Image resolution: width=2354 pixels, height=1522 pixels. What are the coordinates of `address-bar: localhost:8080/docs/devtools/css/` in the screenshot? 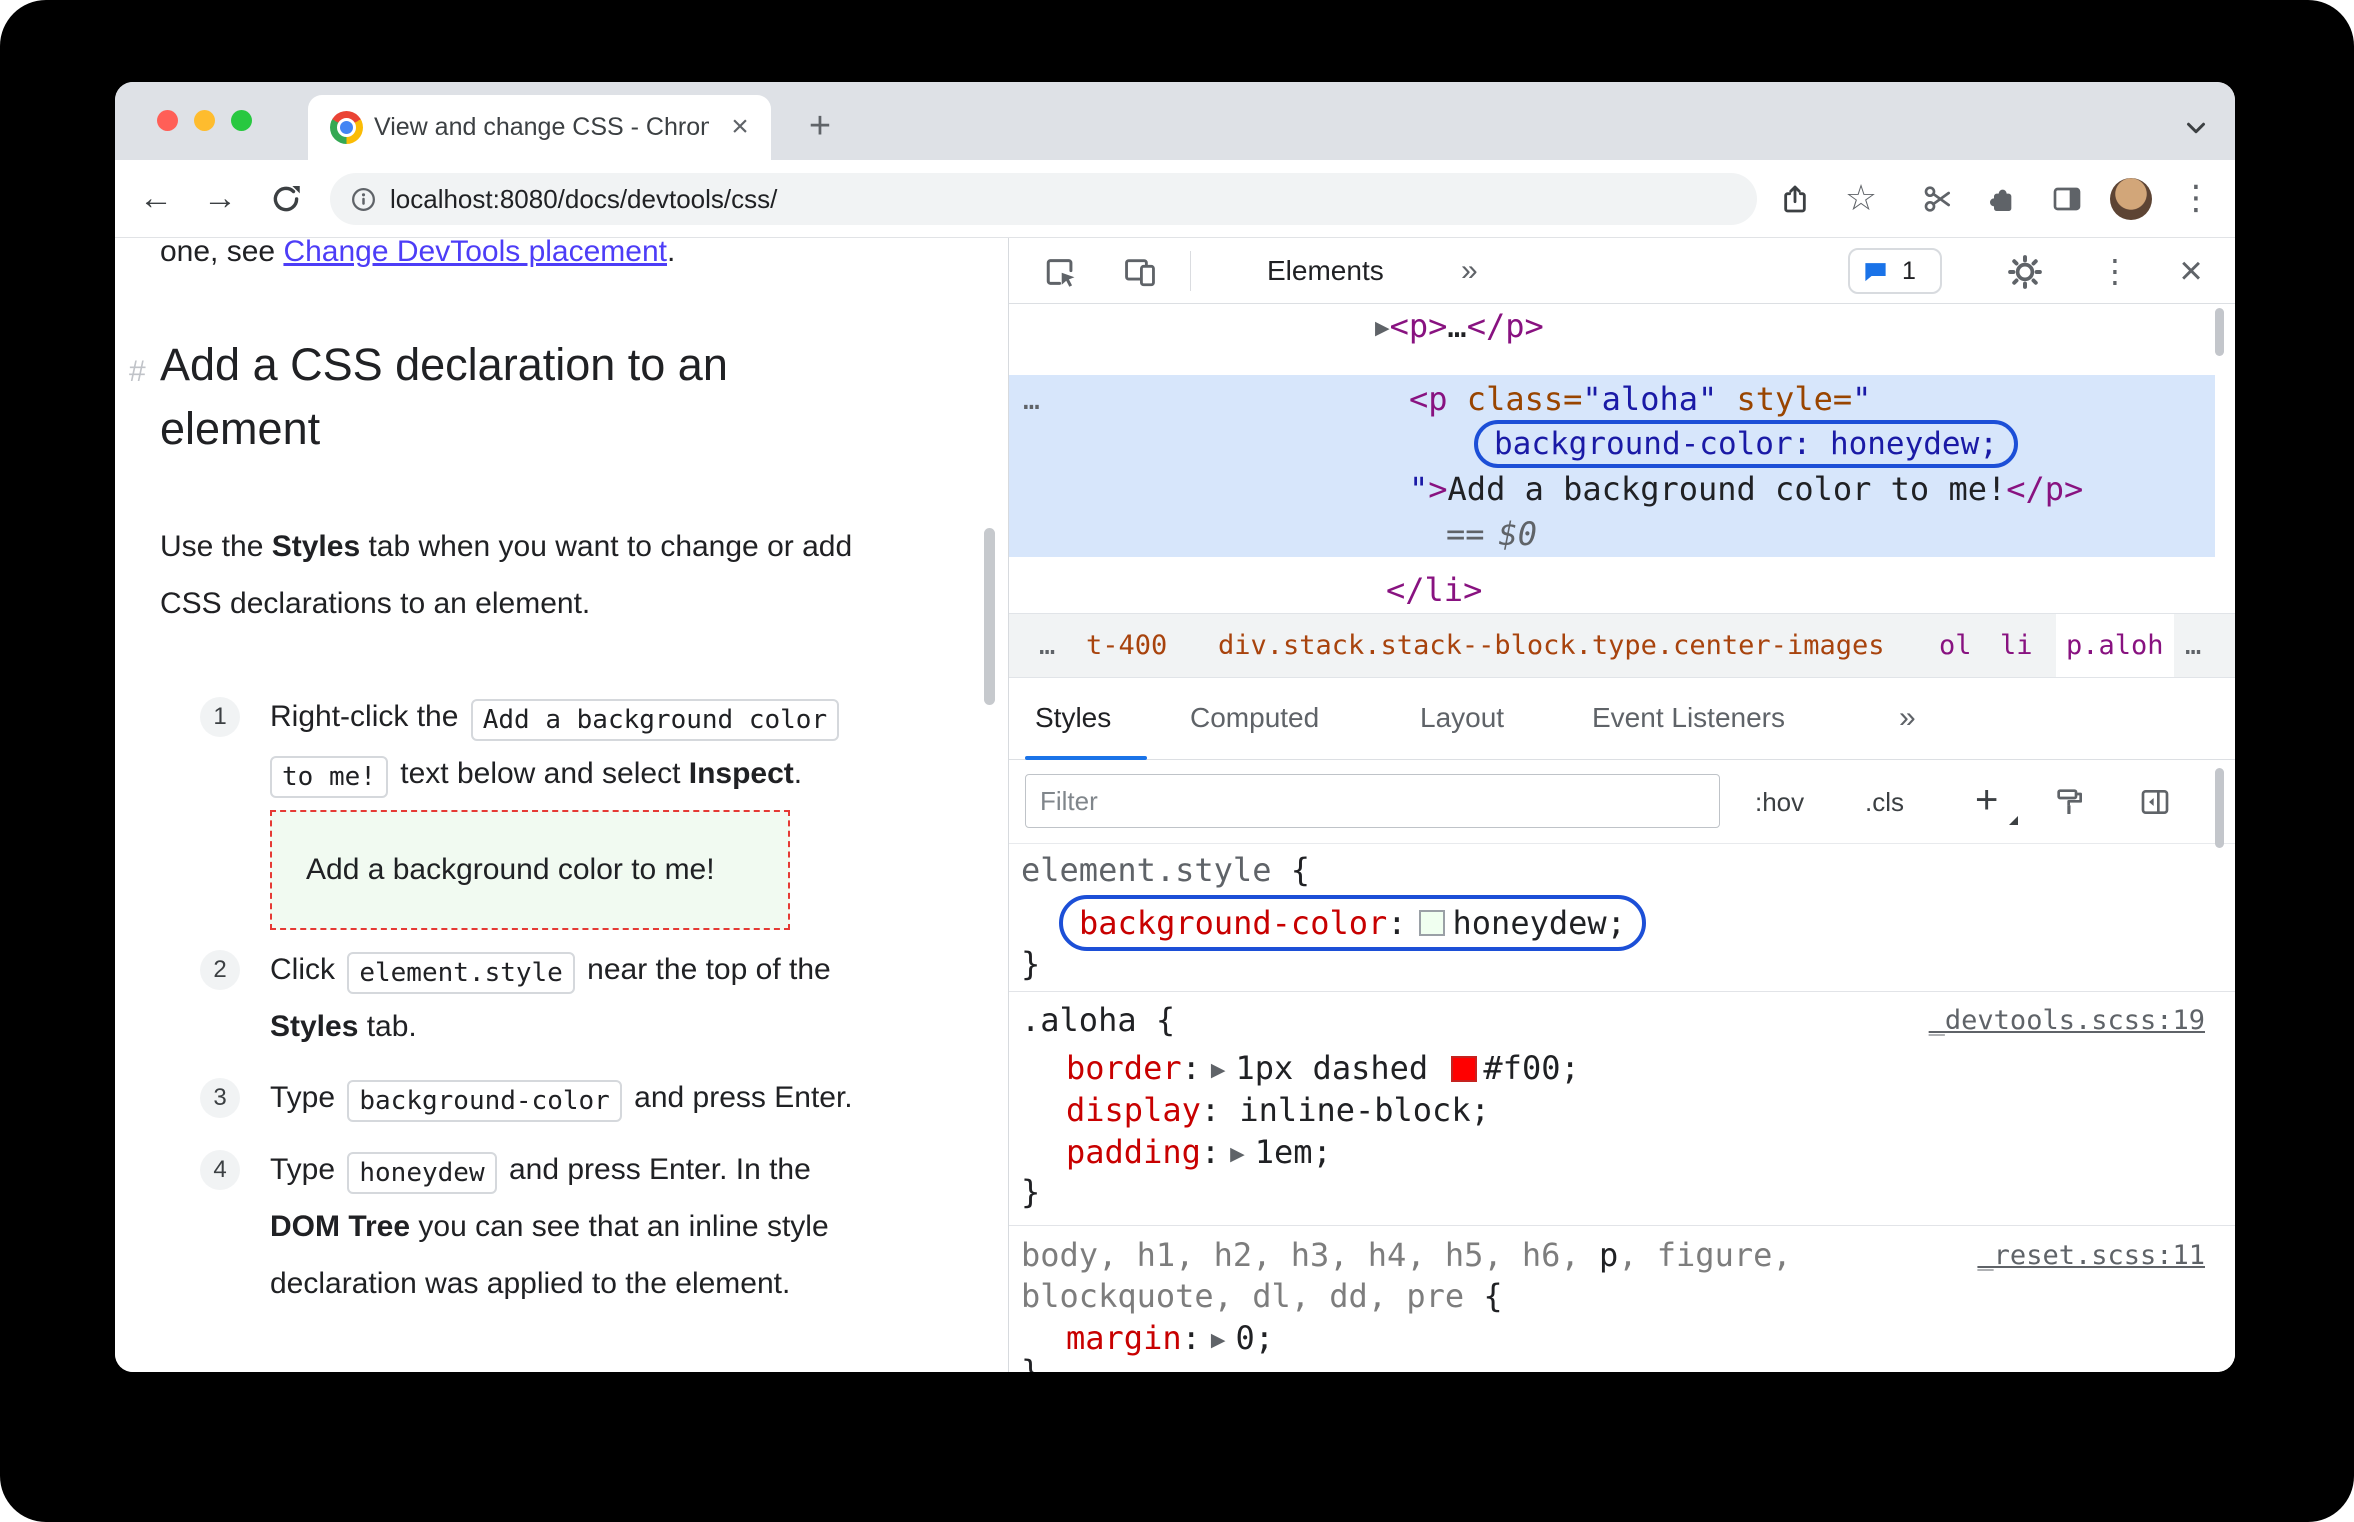 It's located at (1043, 199).